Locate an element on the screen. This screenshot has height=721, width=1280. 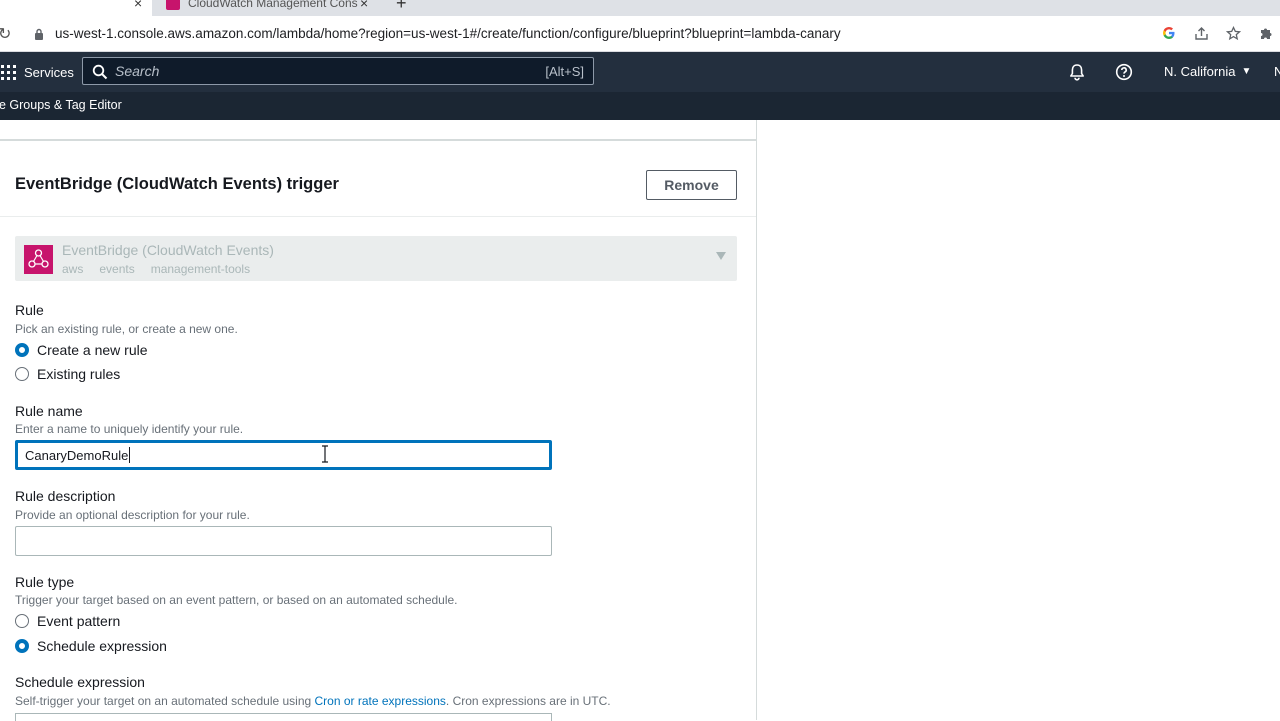
rule-description-label: Rule description is located at coordinates (65, 496).